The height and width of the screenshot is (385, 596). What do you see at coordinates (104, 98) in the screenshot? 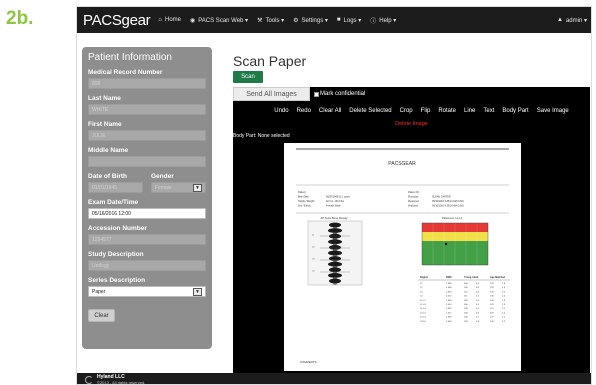
I see `last-name-label: Last Name` at bounding box center [104, 98].